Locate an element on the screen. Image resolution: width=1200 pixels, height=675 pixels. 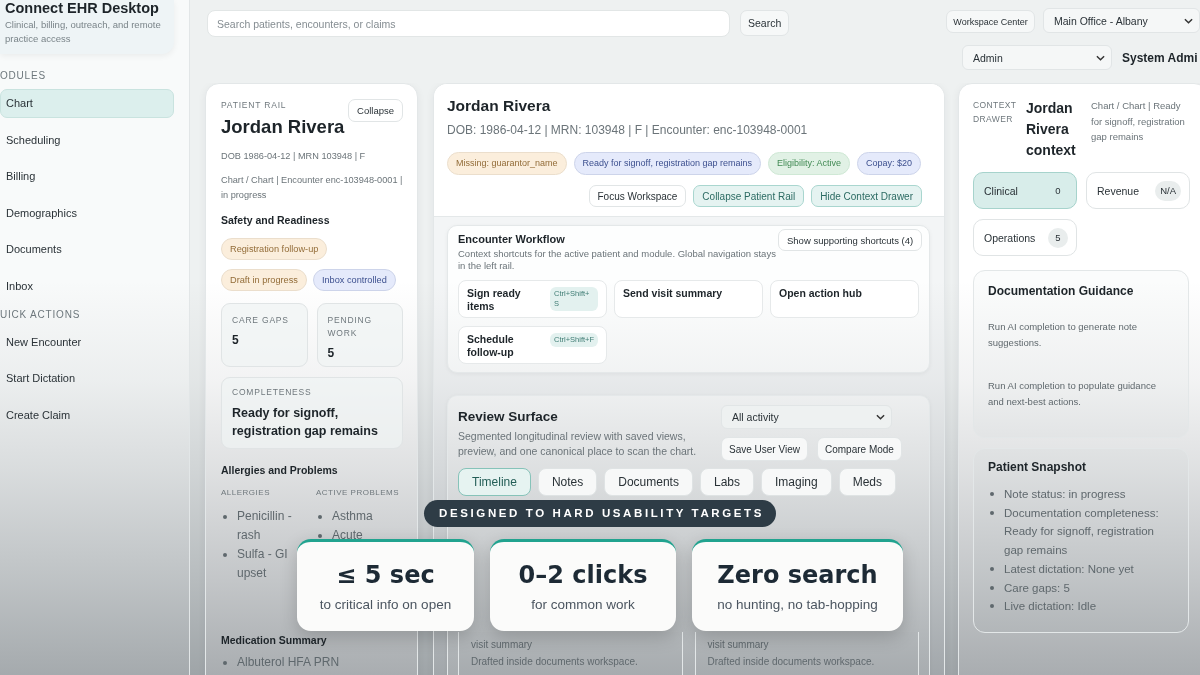
filter-select: All activity is located at coordinates (806, 417).